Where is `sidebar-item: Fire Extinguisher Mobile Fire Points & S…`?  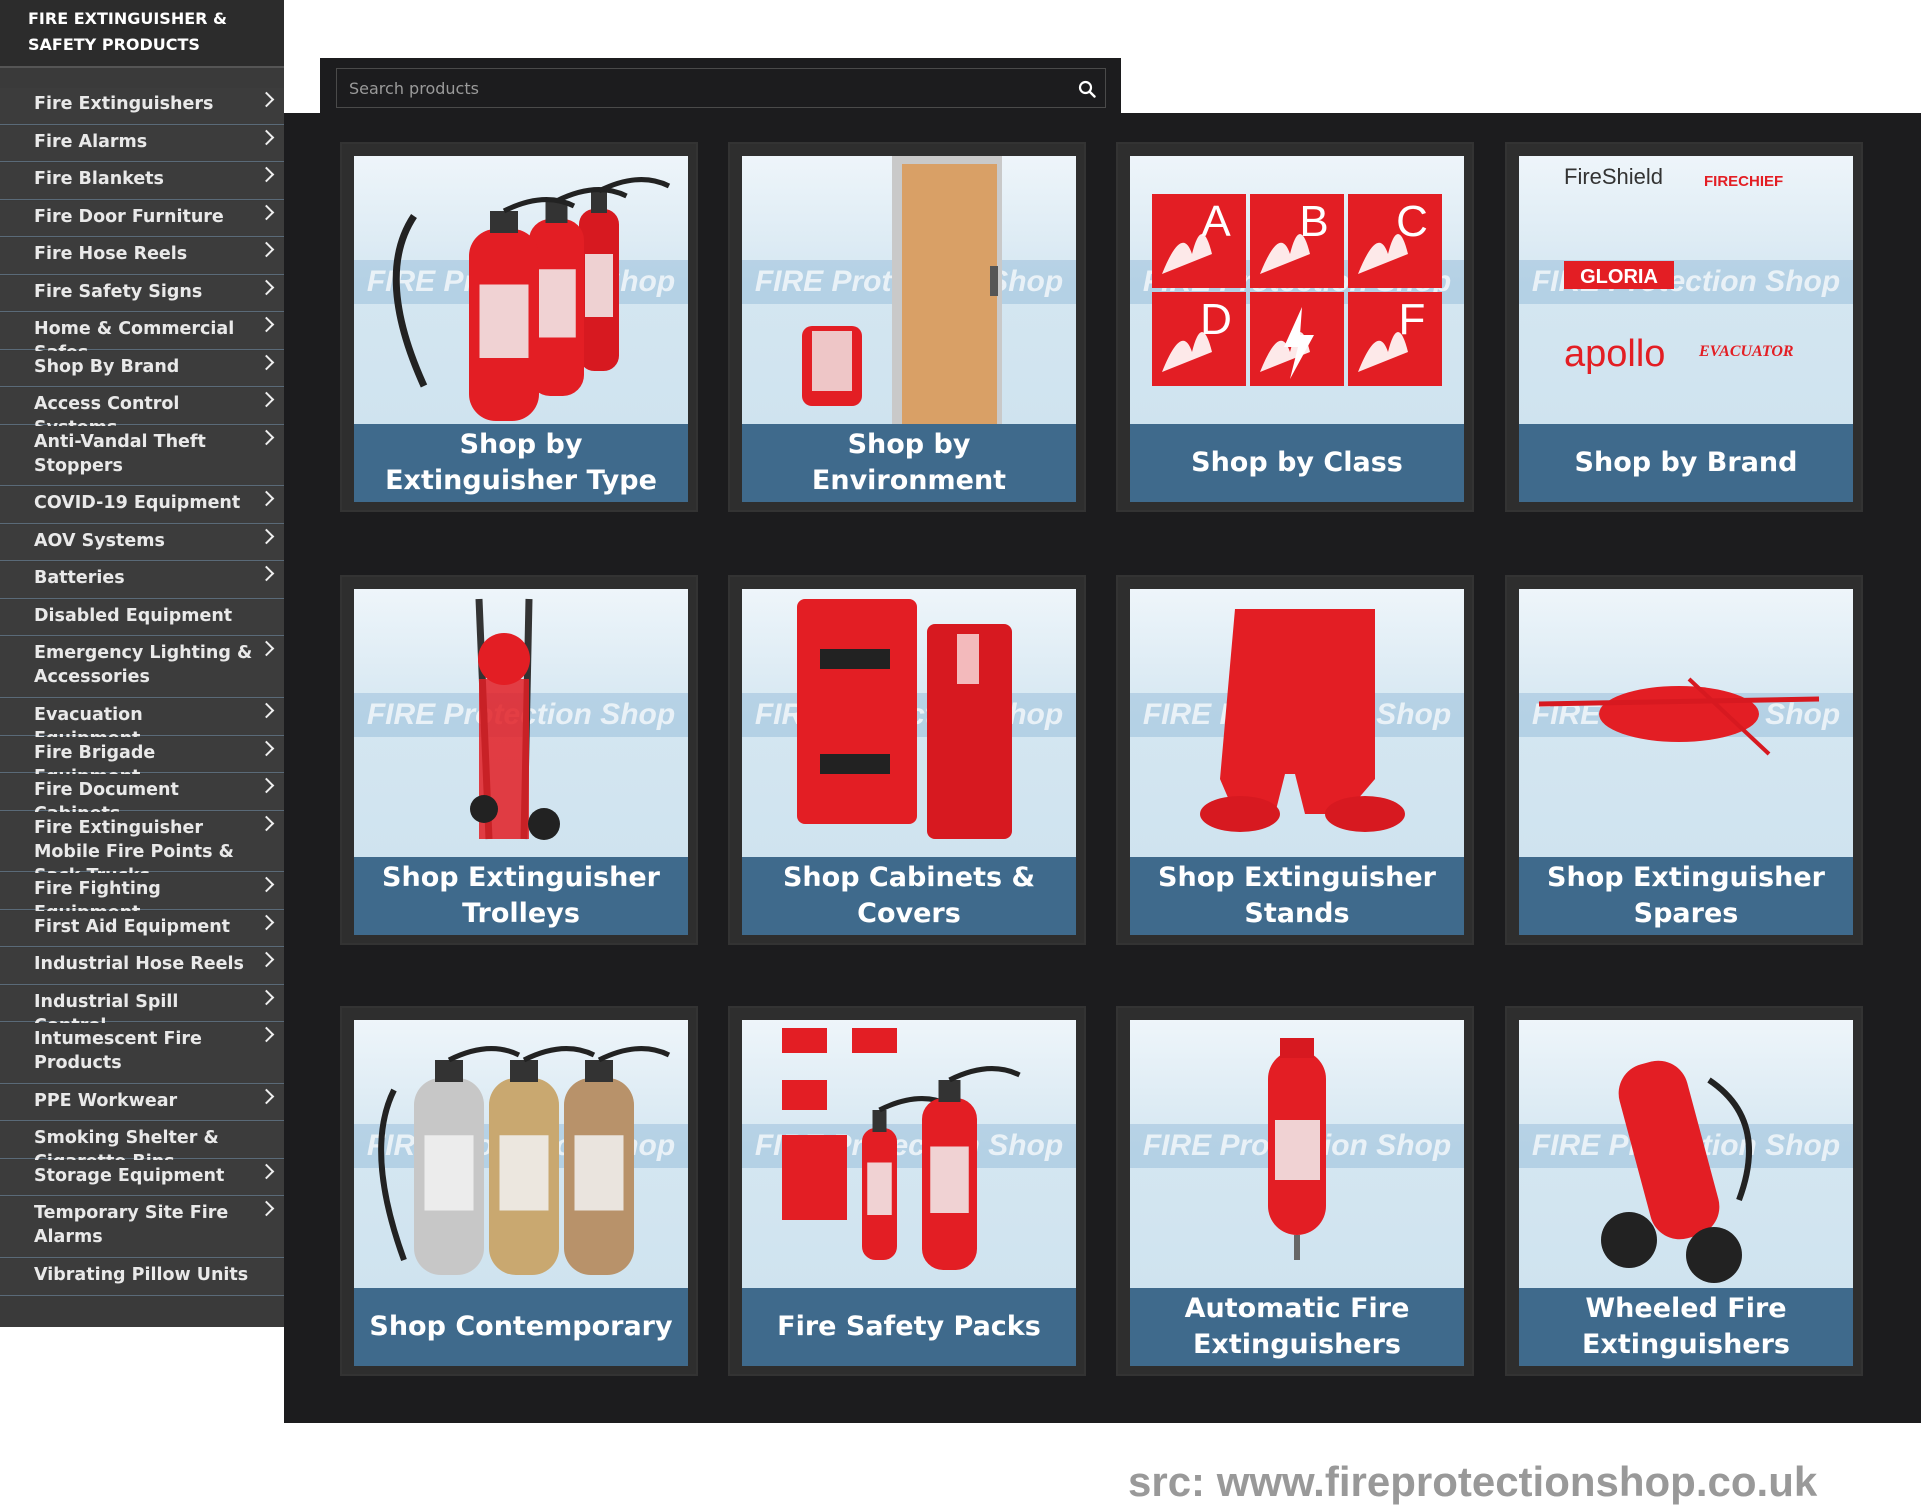
sidebar-item: Fire Extinguisher Mobile Fire Points & S… is located at coordinates (142, 849).